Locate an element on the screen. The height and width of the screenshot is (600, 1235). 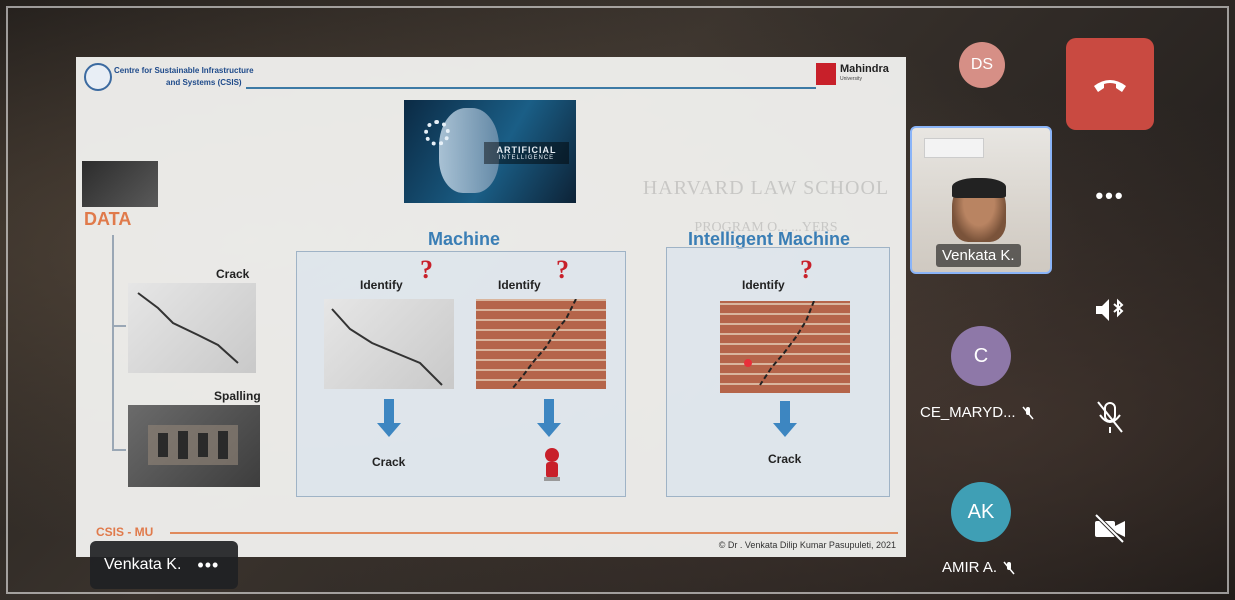
presenter-name-chip: Venkata K. ••• is located at coordinates (164, 565).